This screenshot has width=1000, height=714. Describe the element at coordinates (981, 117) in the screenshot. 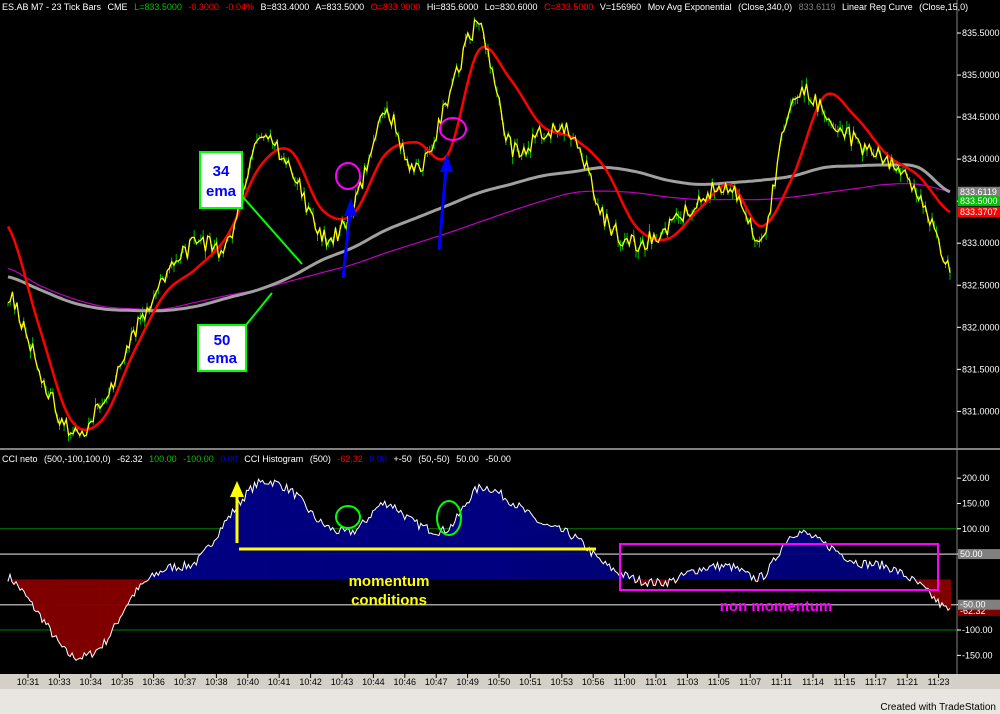

I see `price-tick-label: 834.5000` at that location.